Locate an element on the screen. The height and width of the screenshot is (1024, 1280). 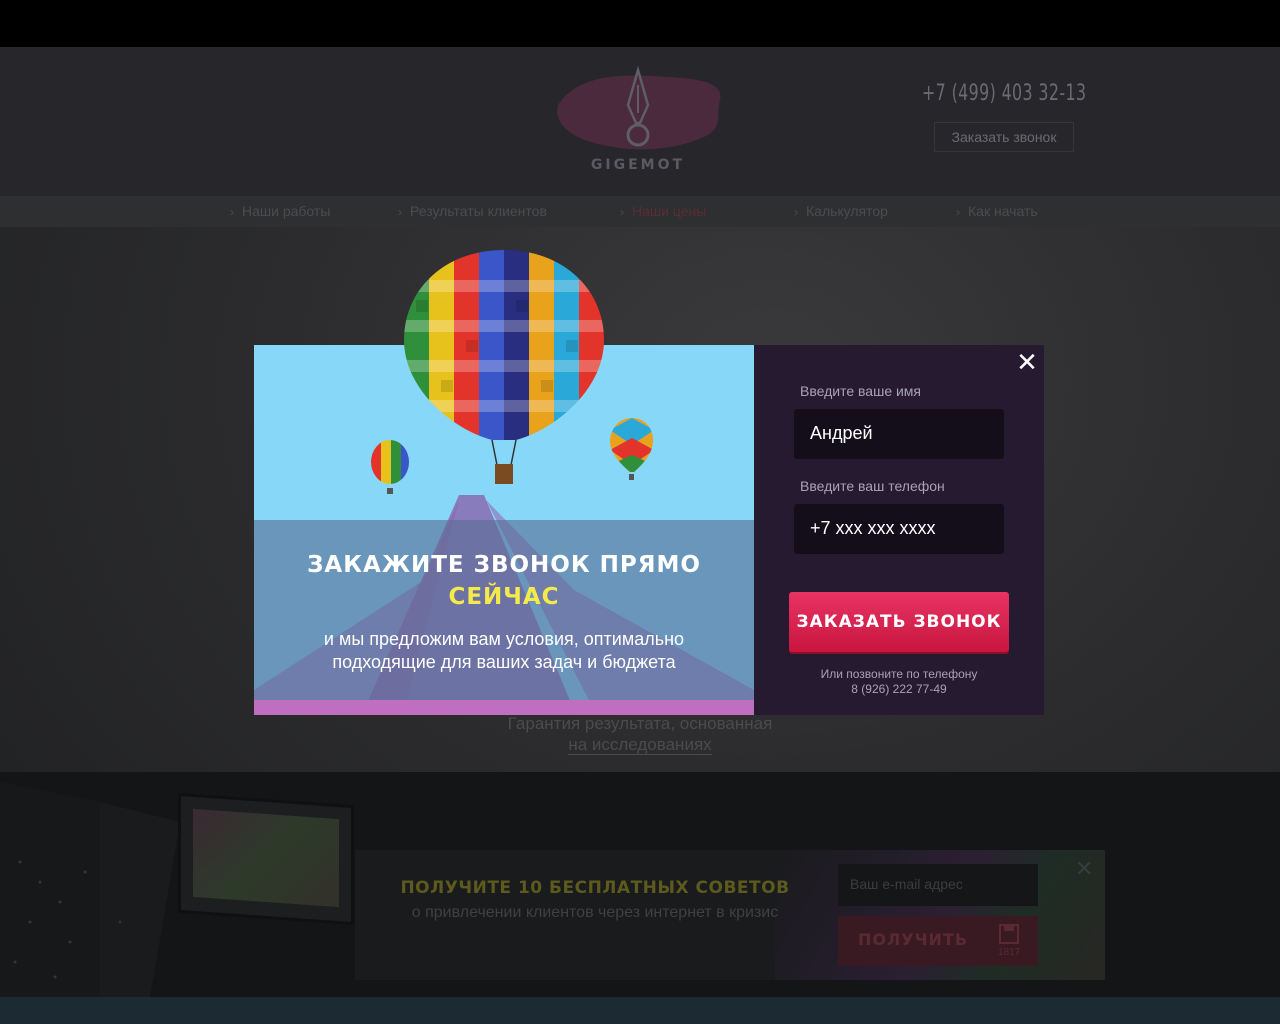
top-strip is located at coordinates (640, 23).